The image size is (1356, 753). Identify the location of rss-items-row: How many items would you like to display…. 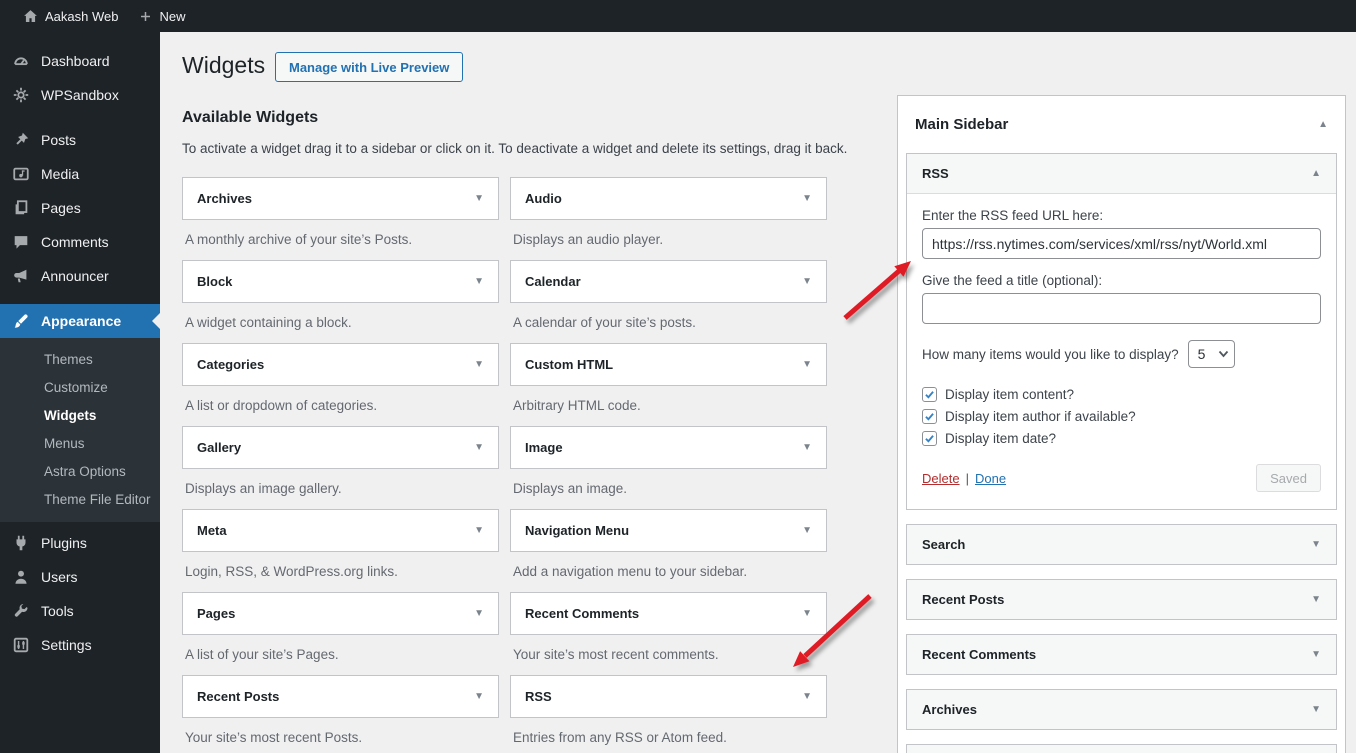
(1121, 354).